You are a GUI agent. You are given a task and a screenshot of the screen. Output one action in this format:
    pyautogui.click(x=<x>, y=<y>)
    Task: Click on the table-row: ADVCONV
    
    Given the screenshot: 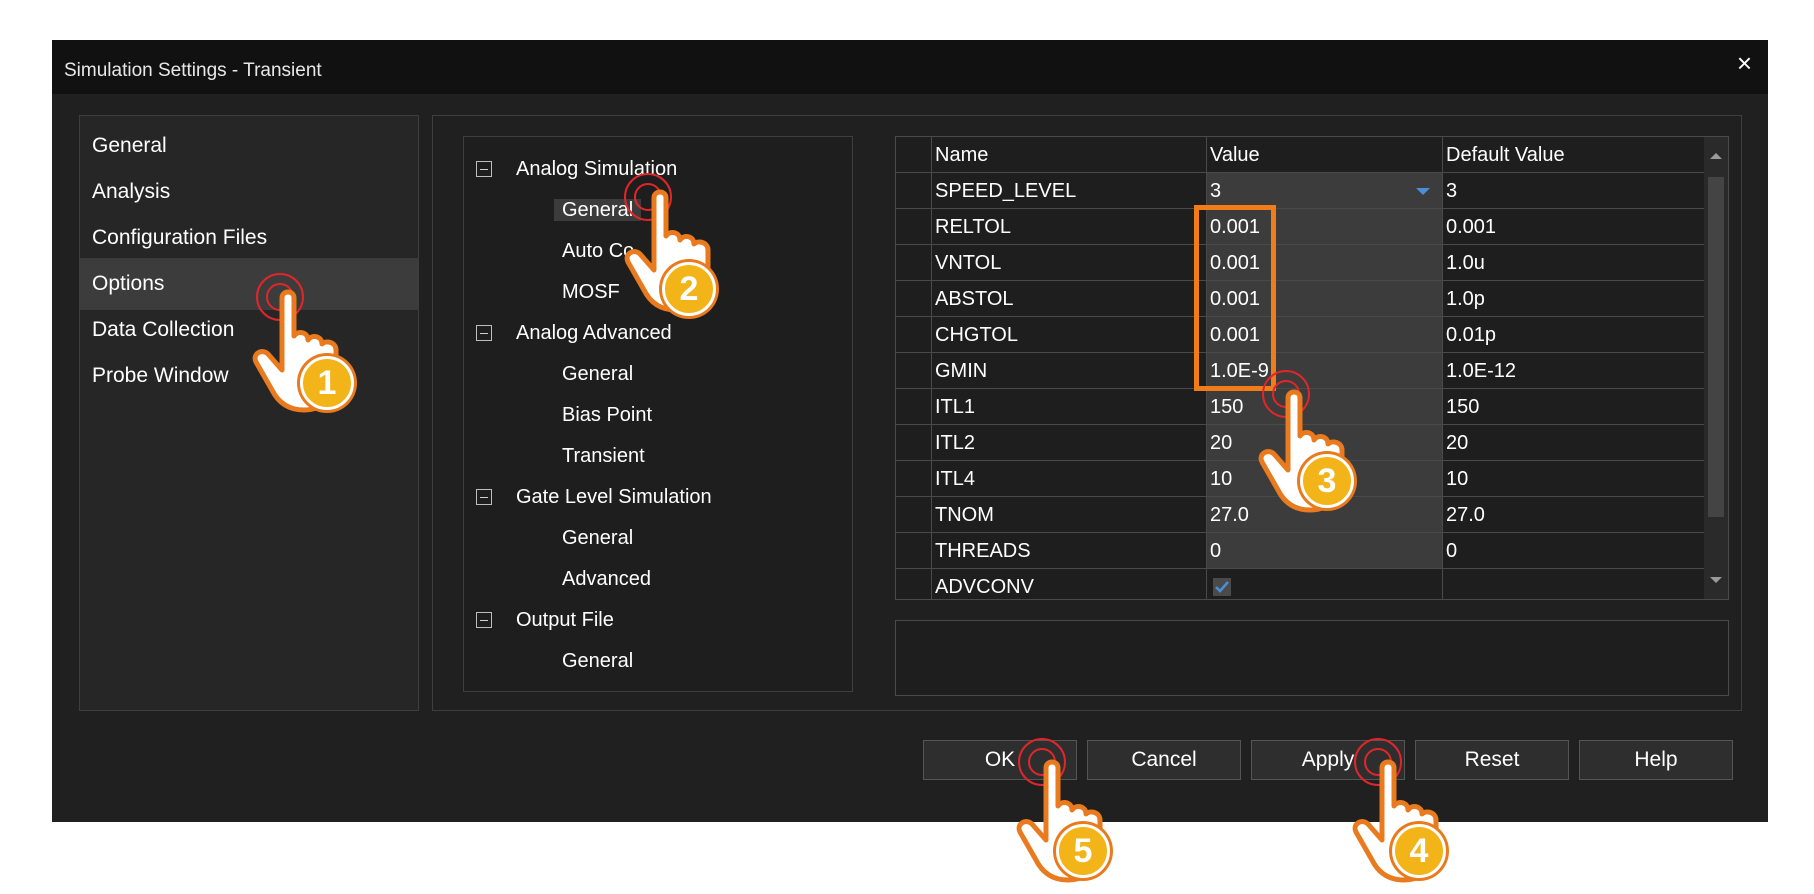 What is the action you would take?
    pyautogui.click(x=1301, y=584)
    